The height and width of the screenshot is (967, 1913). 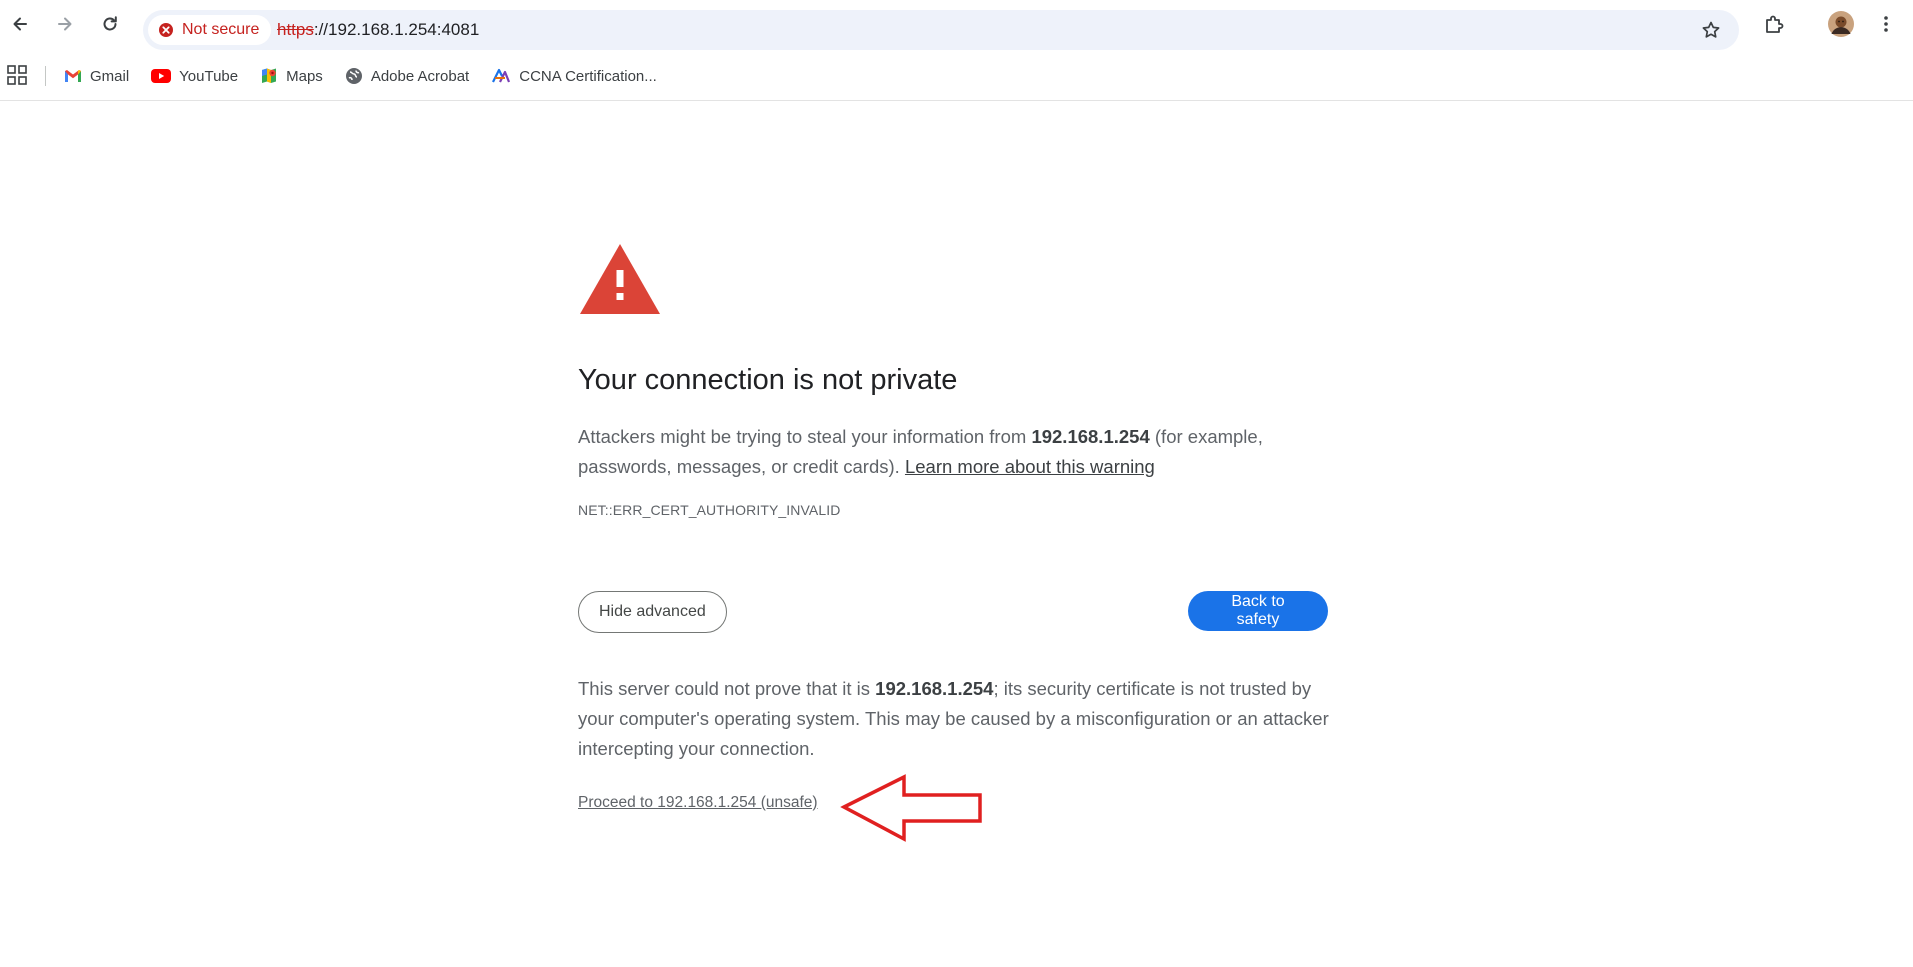 I want to click on security-chip: Not secure, so click(x=210, y=30).